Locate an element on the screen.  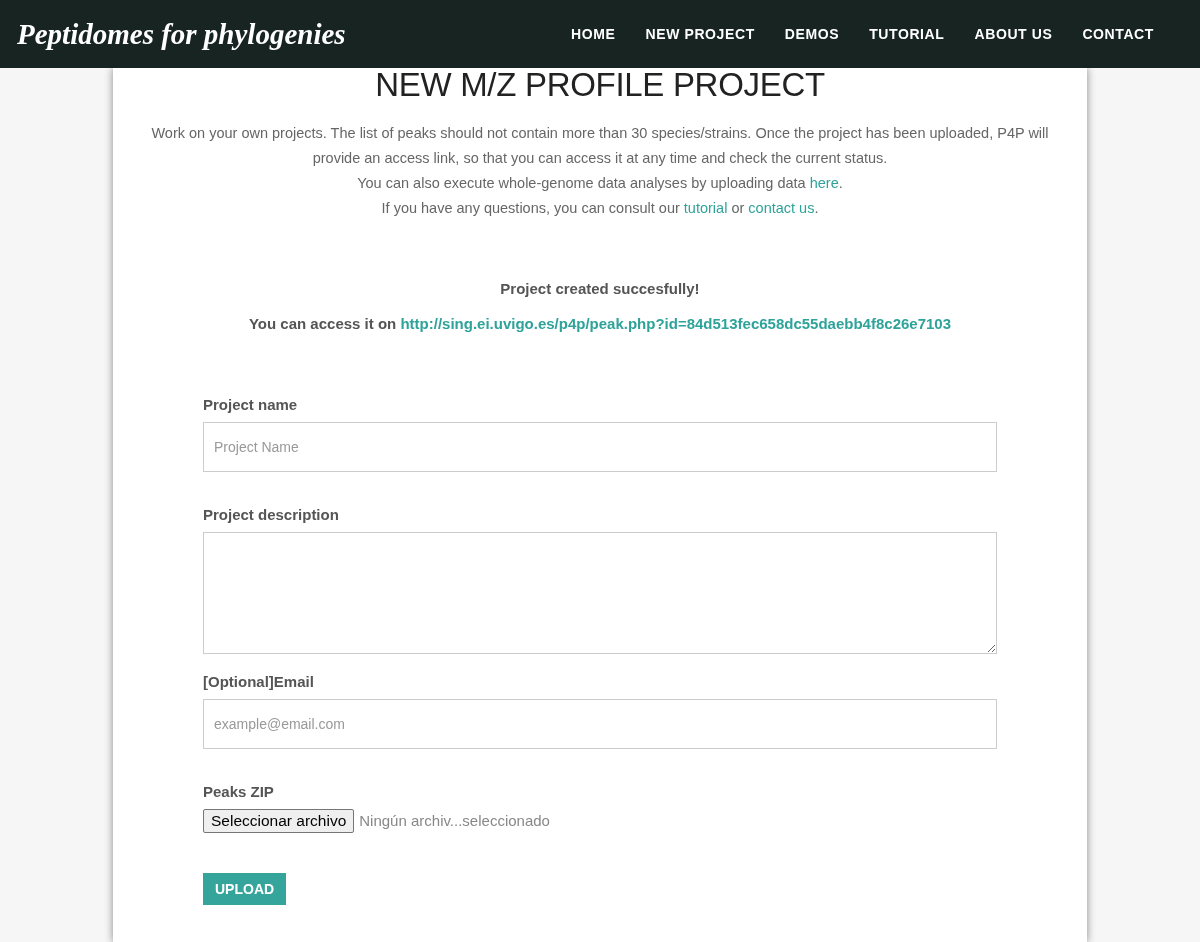
input-field: example@email.com is located at coordinates (600, 724).